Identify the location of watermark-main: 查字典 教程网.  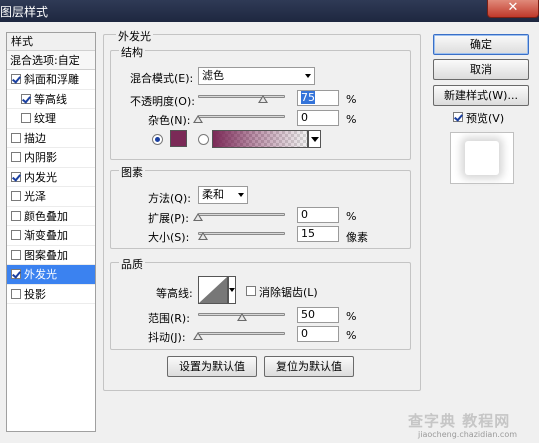
(459, 421).